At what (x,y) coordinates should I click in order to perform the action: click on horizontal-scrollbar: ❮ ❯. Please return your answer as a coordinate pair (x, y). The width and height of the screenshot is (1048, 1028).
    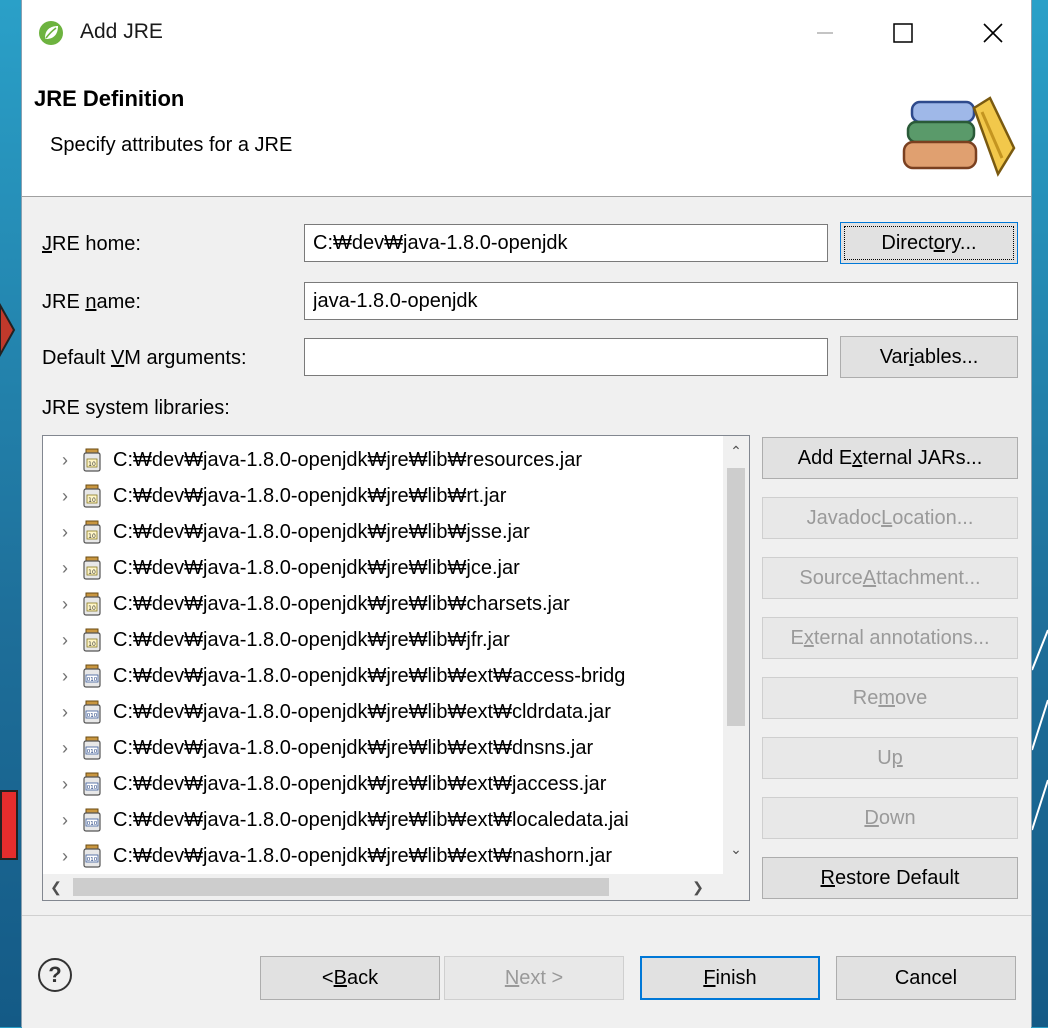
    Looking at the image, I should click on (384, 887).